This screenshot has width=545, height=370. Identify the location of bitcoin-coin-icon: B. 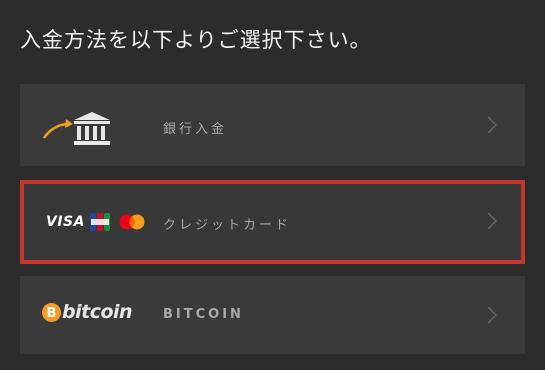
(51, 312).